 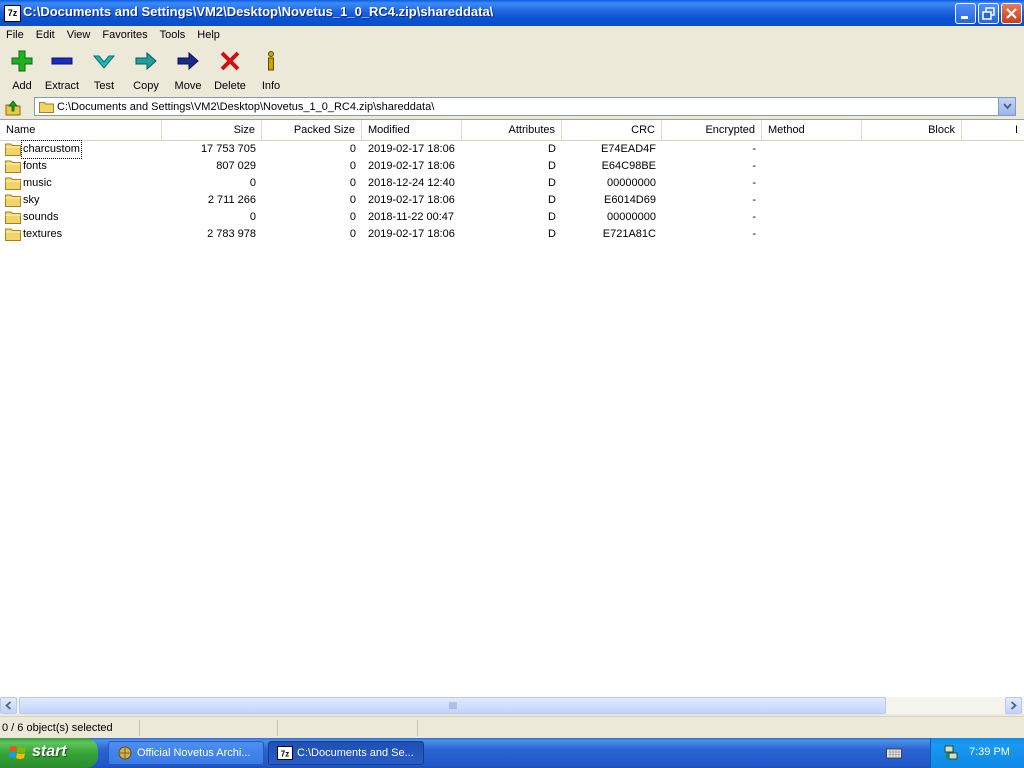 I want to click on folder-up-icon, so click(x=13, y=107).